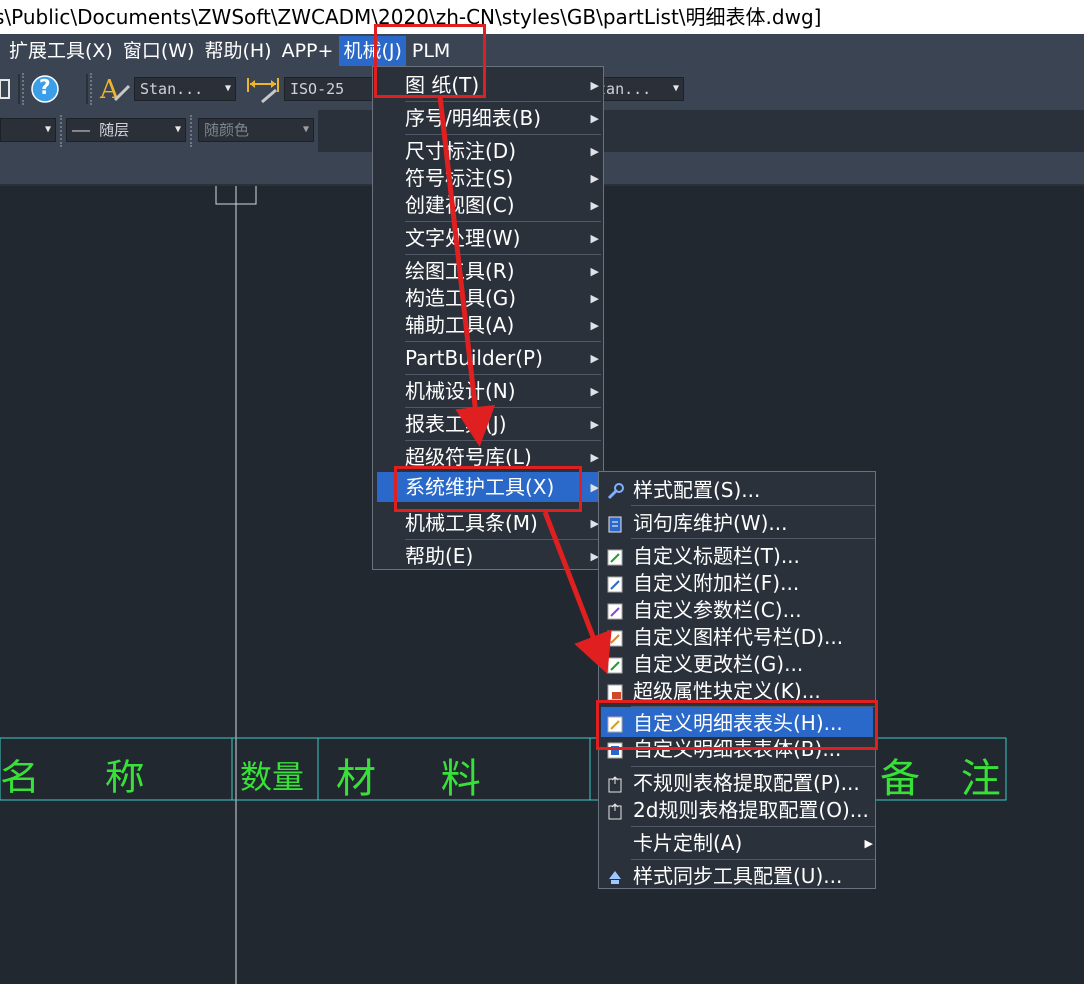  I want to click on menu-item-construct-tools: 构造工具(G) ▶, so click(504, 298).